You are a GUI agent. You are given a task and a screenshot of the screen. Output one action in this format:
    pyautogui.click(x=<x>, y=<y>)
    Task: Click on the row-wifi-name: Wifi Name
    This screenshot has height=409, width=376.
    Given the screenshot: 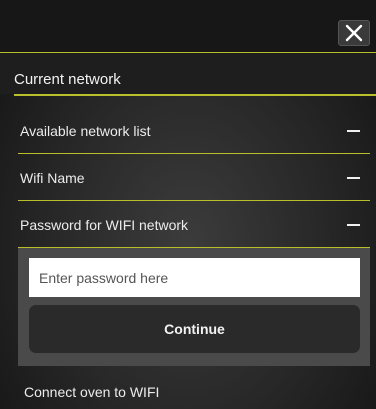 What is the action you would take?
    pyautogui.click(x=194, y=178)
    